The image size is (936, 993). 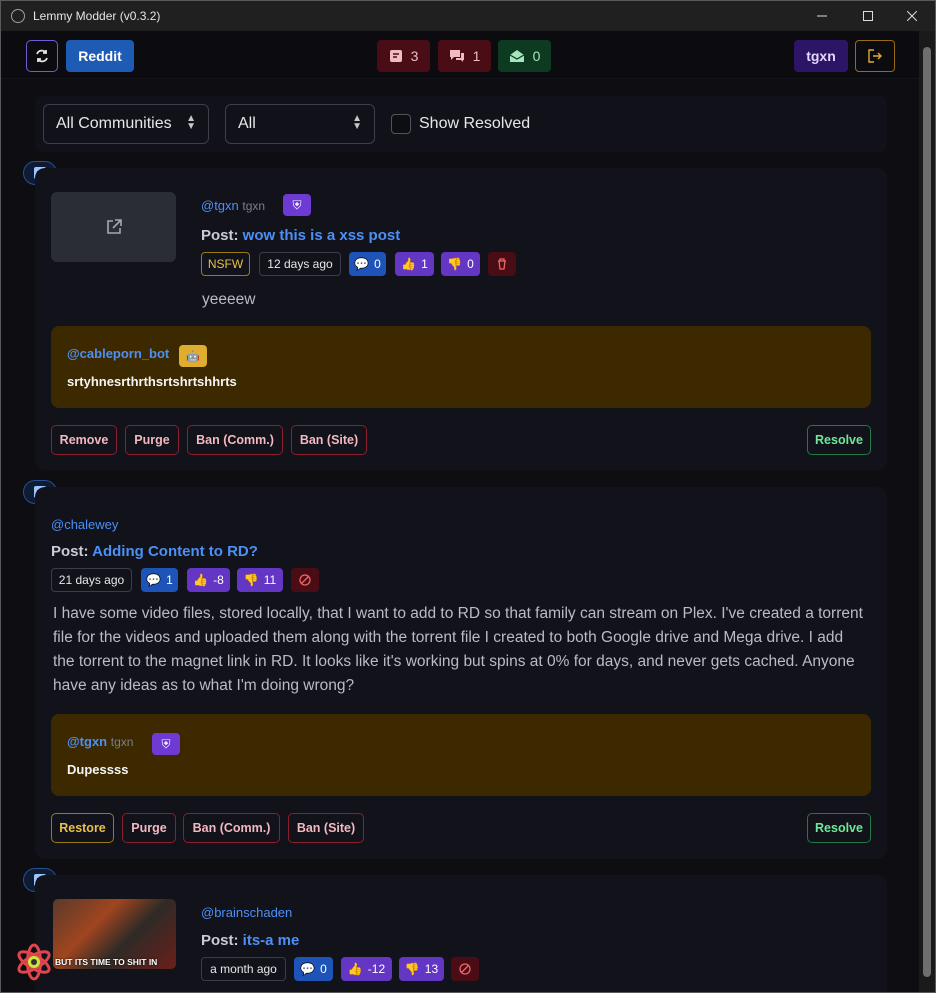 What do you see at coordinates (193, 356) in the screenshot?
I see `bot-icon: 🤖` at bounding box center [193, 356].